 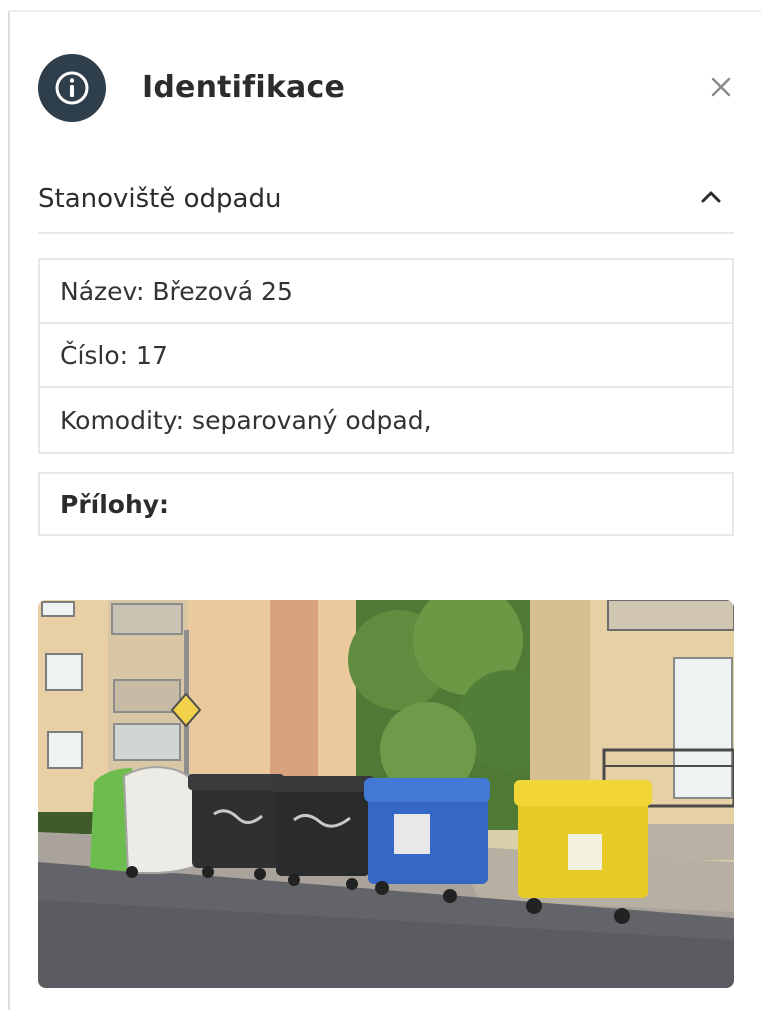 What do you see at coordinates (386, 504) in the screenshot?
I see `attachments-box: Přílohy:` at bounding box center [386, 504].